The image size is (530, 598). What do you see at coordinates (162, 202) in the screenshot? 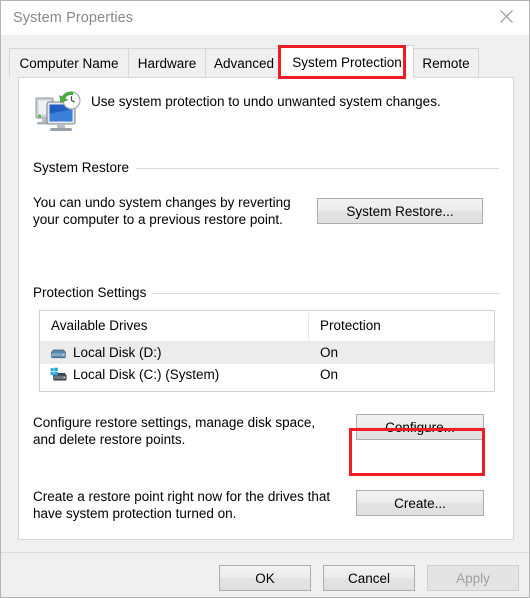
I see `line: You can undo system changes by reverting` at bounding box center [162, 202].